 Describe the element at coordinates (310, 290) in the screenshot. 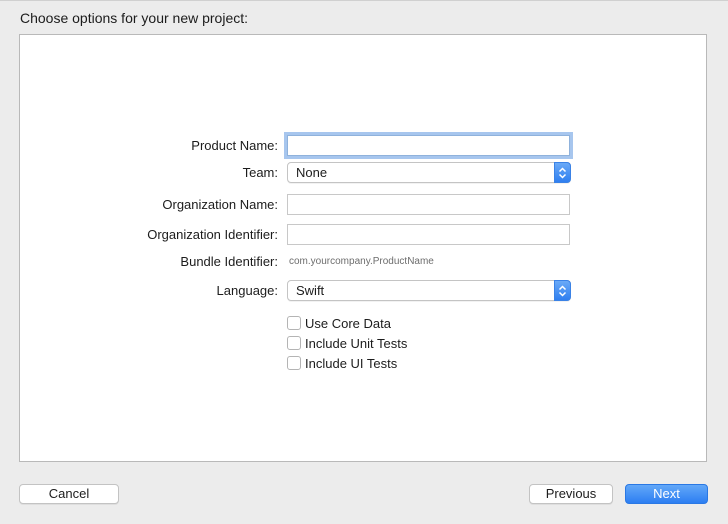

I see `language-selected-value: Swift` at that location.